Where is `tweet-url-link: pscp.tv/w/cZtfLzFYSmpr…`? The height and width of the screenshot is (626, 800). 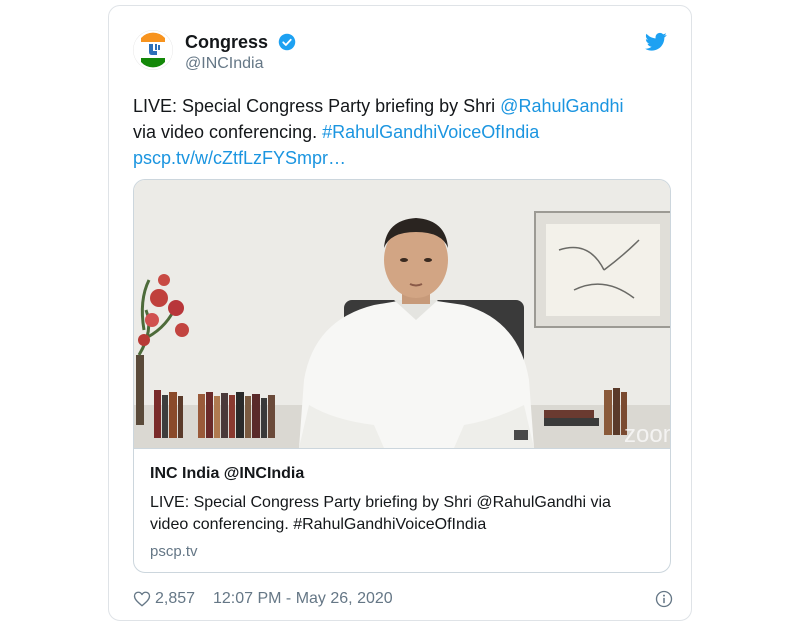 tweet-url-link: pscp.tv/w/cZtfLzFYSmpr… is located at coordinates (239, 158).